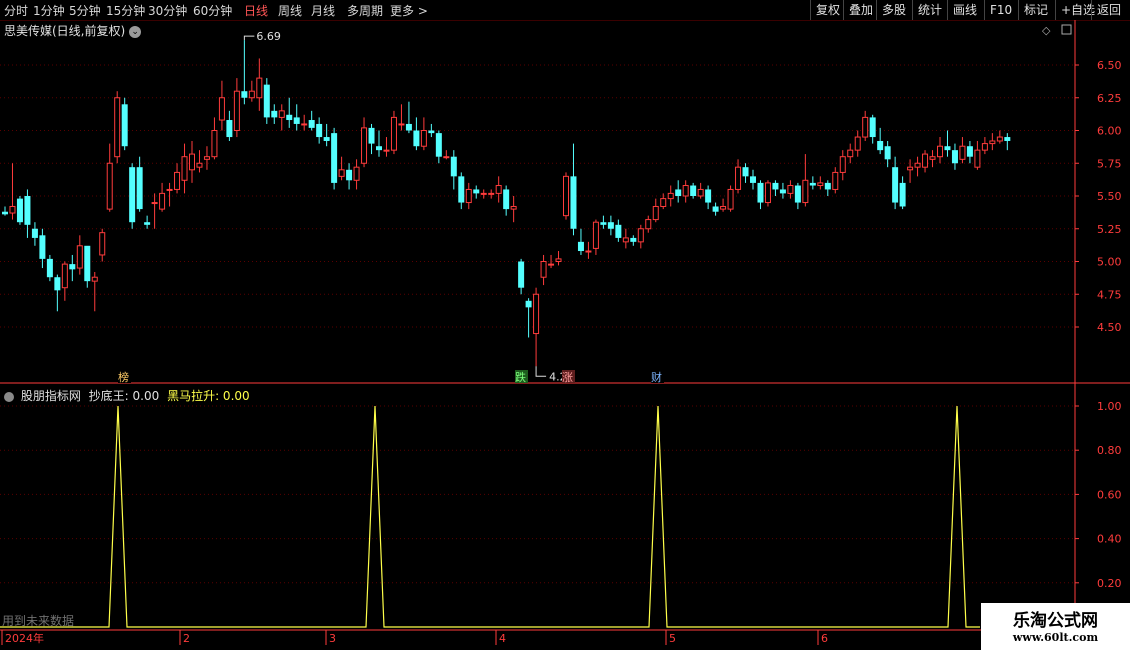  What do you see at coordinates (1109, 163) in the screenshot?
I see `price-axis-label-3: 5.75` at bounding box center [1109, 163].